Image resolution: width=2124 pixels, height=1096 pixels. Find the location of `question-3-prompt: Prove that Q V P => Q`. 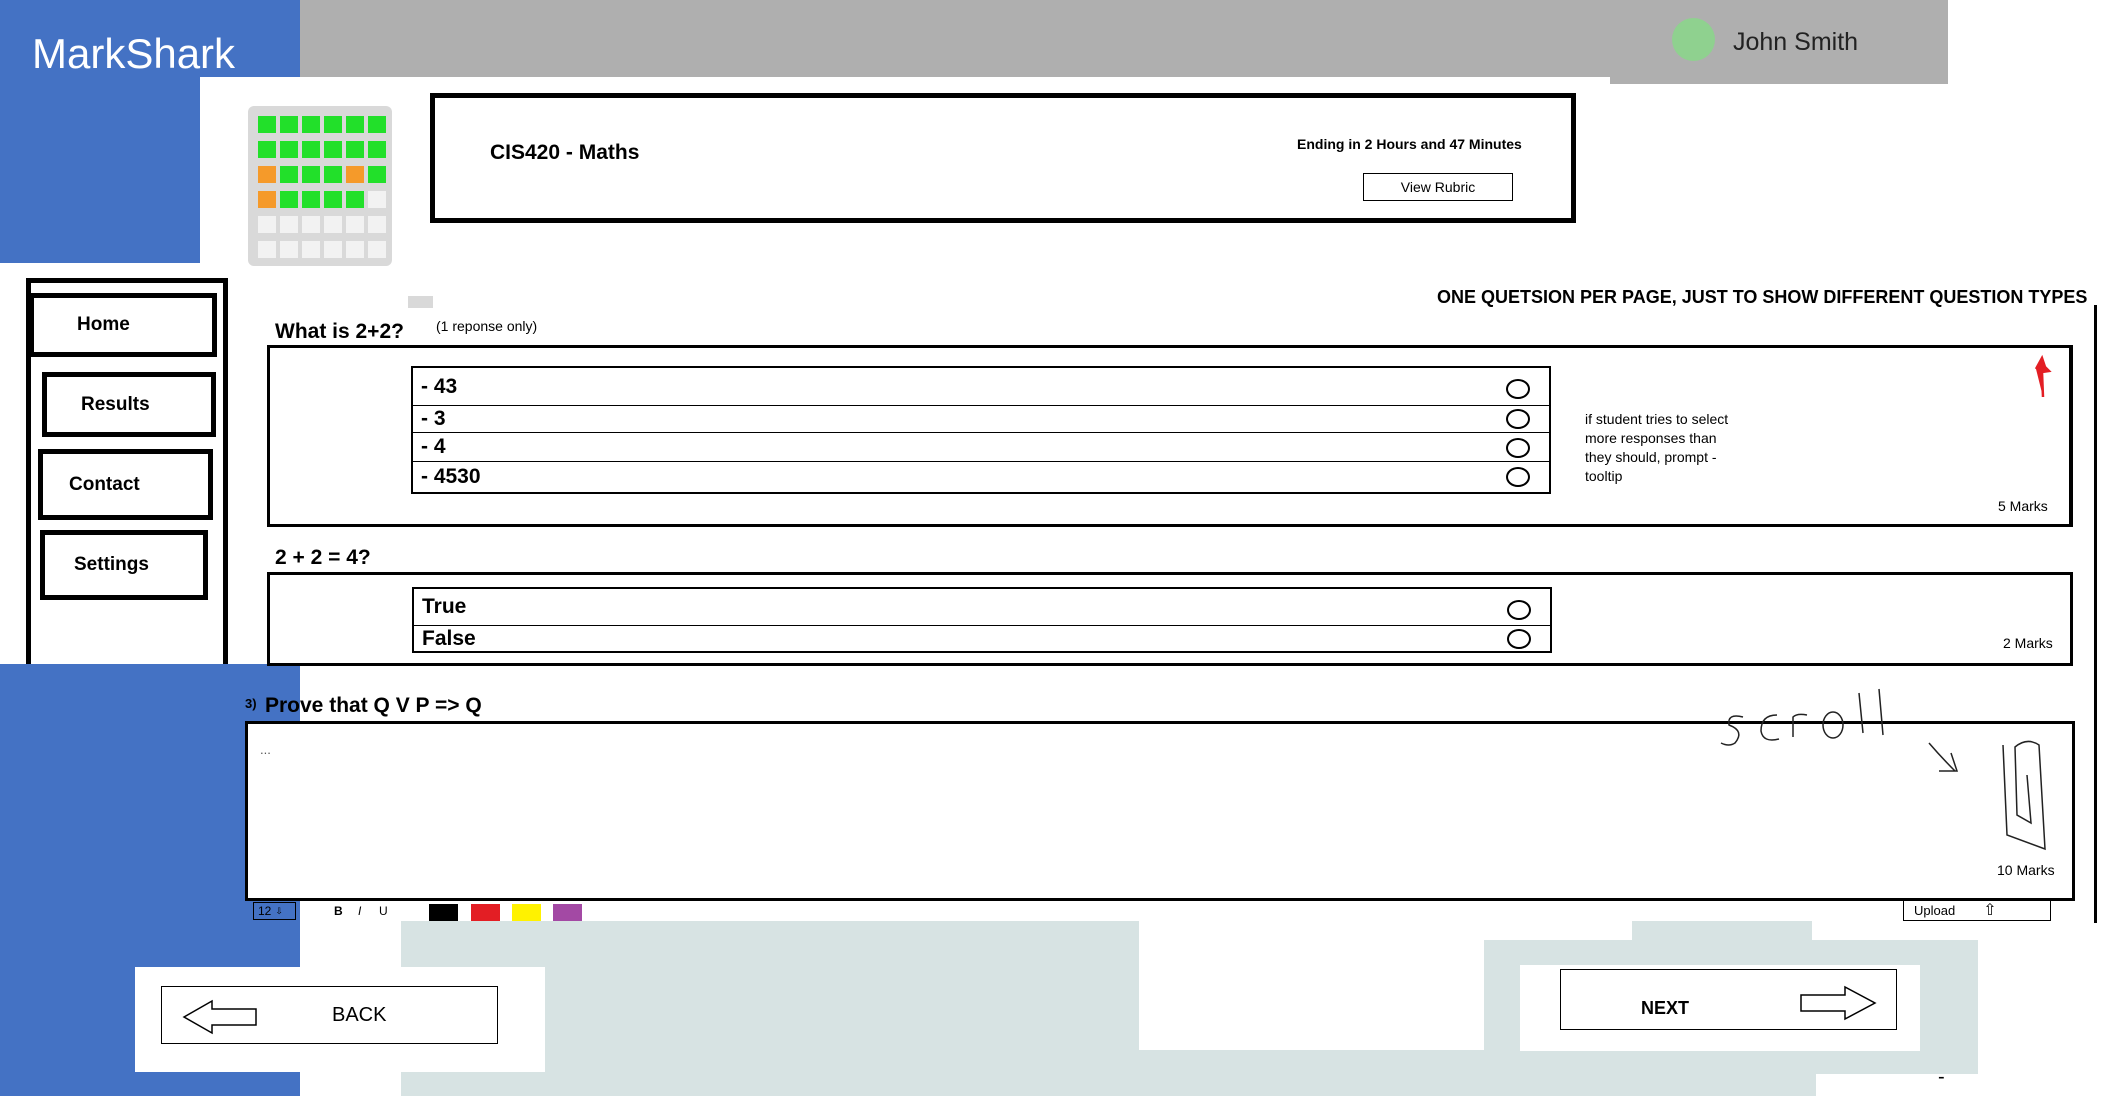

question-3-prompt: Prove that Q V P => Q is located at coordinates (373, 705).